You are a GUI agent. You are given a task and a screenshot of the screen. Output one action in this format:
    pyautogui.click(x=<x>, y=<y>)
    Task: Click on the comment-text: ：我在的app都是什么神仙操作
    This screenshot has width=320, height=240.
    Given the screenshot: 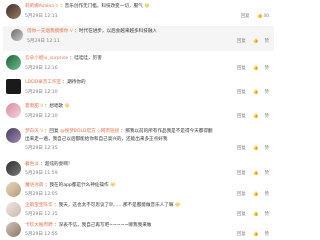 What is the action you would take?
    pyautogui.click(x=76, y=185)
    